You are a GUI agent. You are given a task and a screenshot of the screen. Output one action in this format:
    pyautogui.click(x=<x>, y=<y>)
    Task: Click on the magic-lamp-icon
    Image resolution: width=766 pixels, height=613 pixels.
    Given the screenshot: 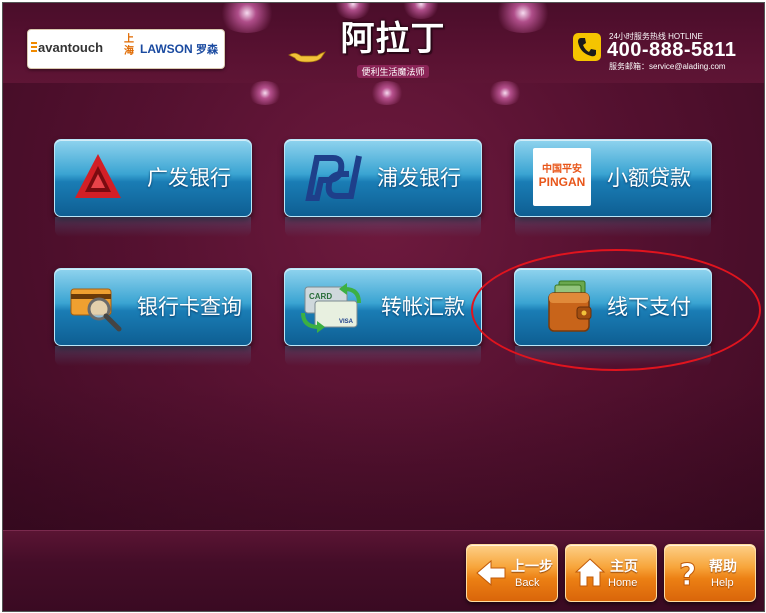 What is the action you would take?
    pyautogui.click(x=307, y=57)
    